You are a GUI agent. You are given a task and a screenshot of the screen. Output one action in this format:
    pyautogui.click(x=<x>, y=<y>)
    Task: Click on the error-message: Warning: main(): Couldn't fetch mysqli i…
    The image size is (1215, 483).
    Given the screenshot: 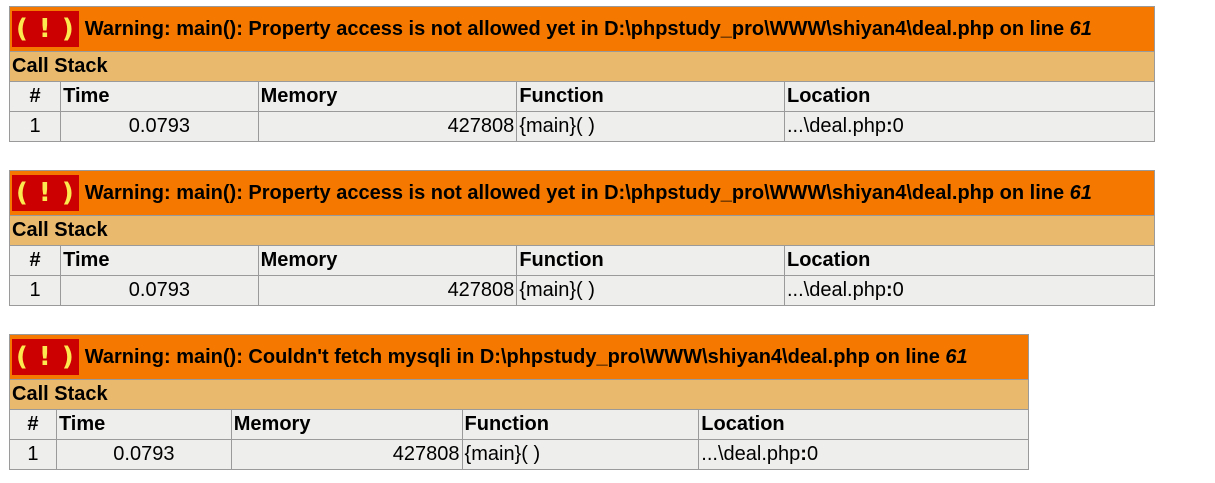 What is the action you would take?
    pyautogui.click(x=526, y=356)
    